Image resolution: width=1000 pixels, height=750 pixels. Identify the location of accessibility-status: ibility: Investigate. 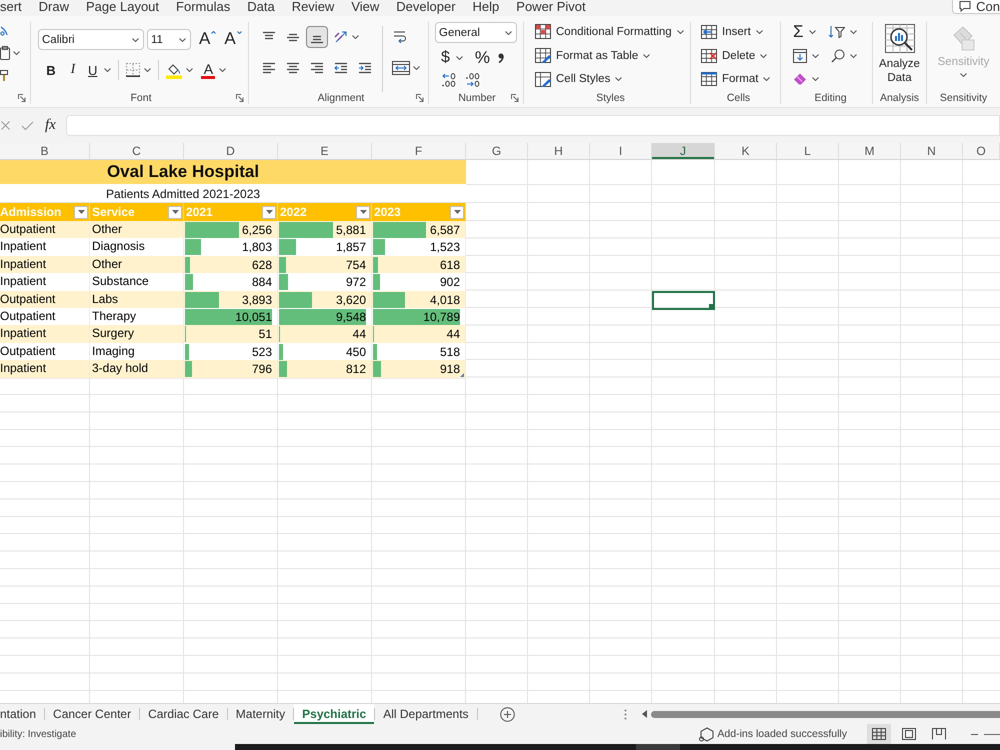
(38, 734).